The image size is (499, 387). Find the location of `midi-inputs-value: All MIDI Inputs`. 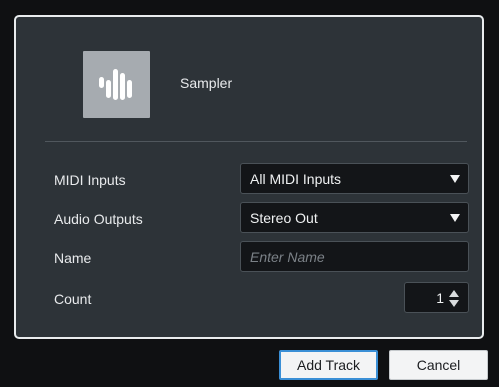

midi-inputs-value: All MIDI Inputs is located at coordinates (296, 179).